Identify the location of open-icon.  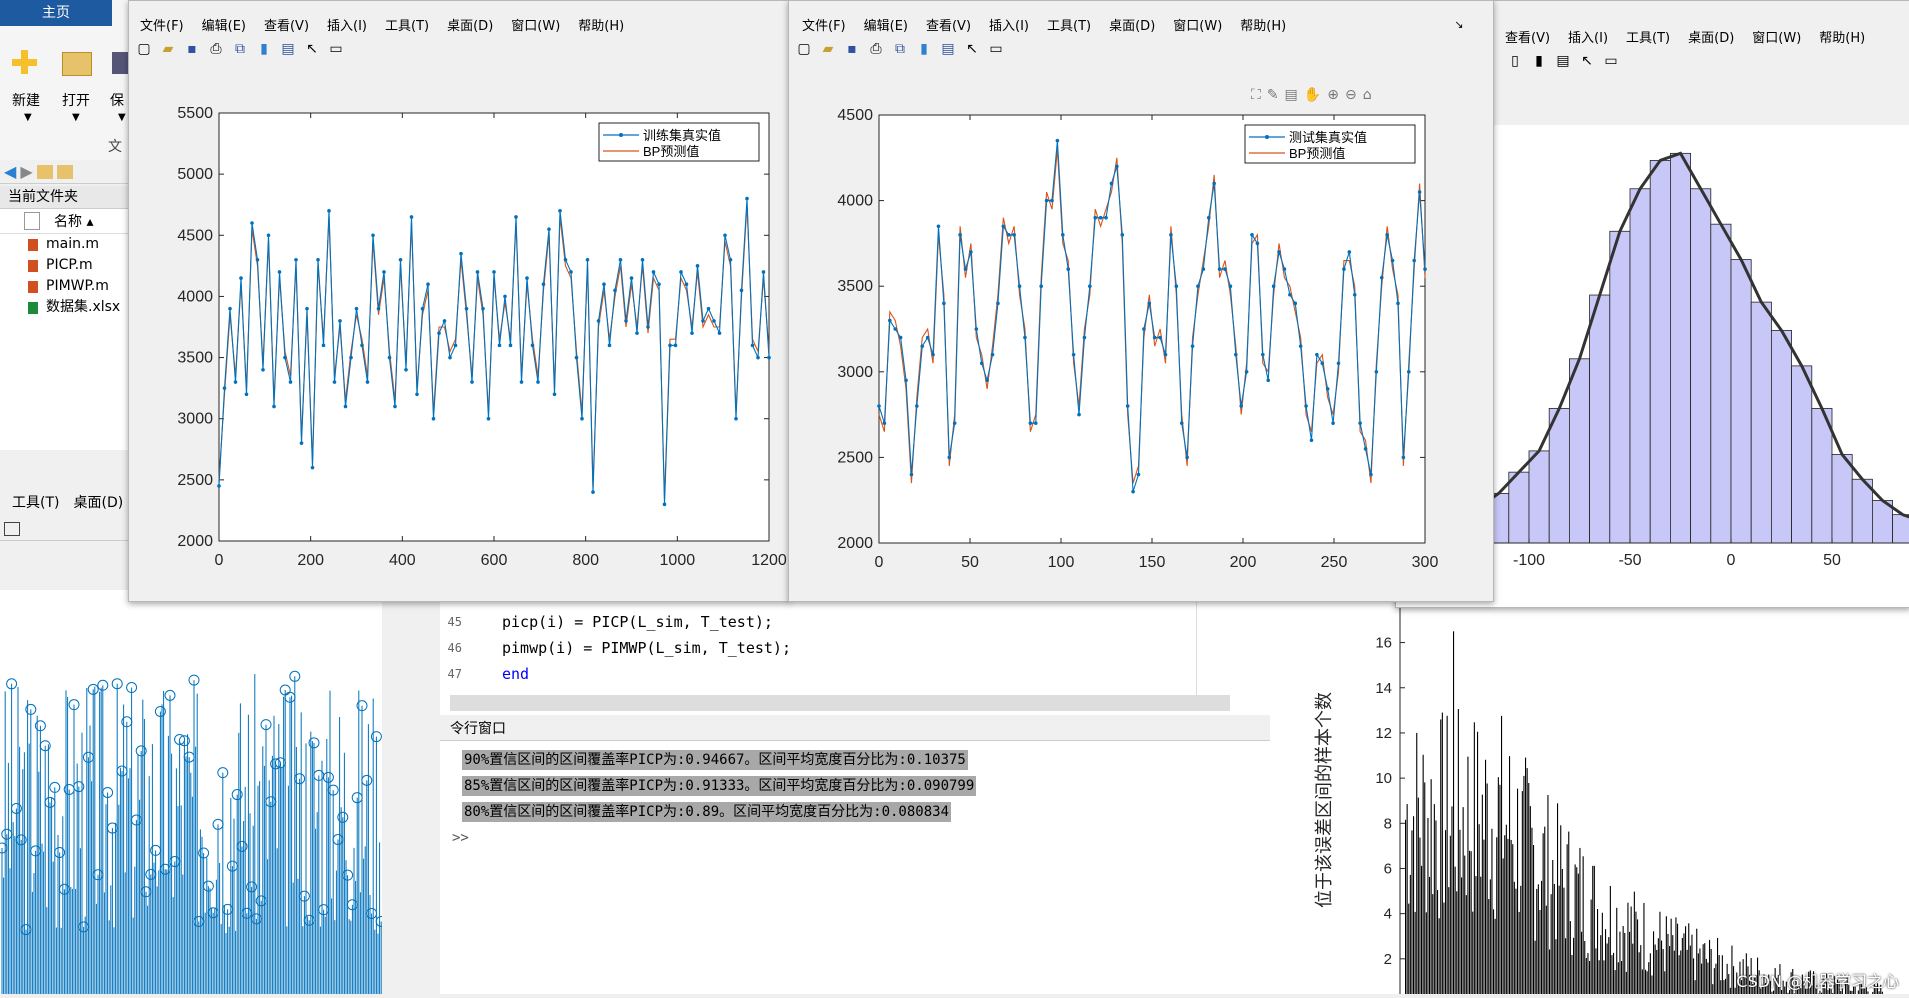
(77, 64).